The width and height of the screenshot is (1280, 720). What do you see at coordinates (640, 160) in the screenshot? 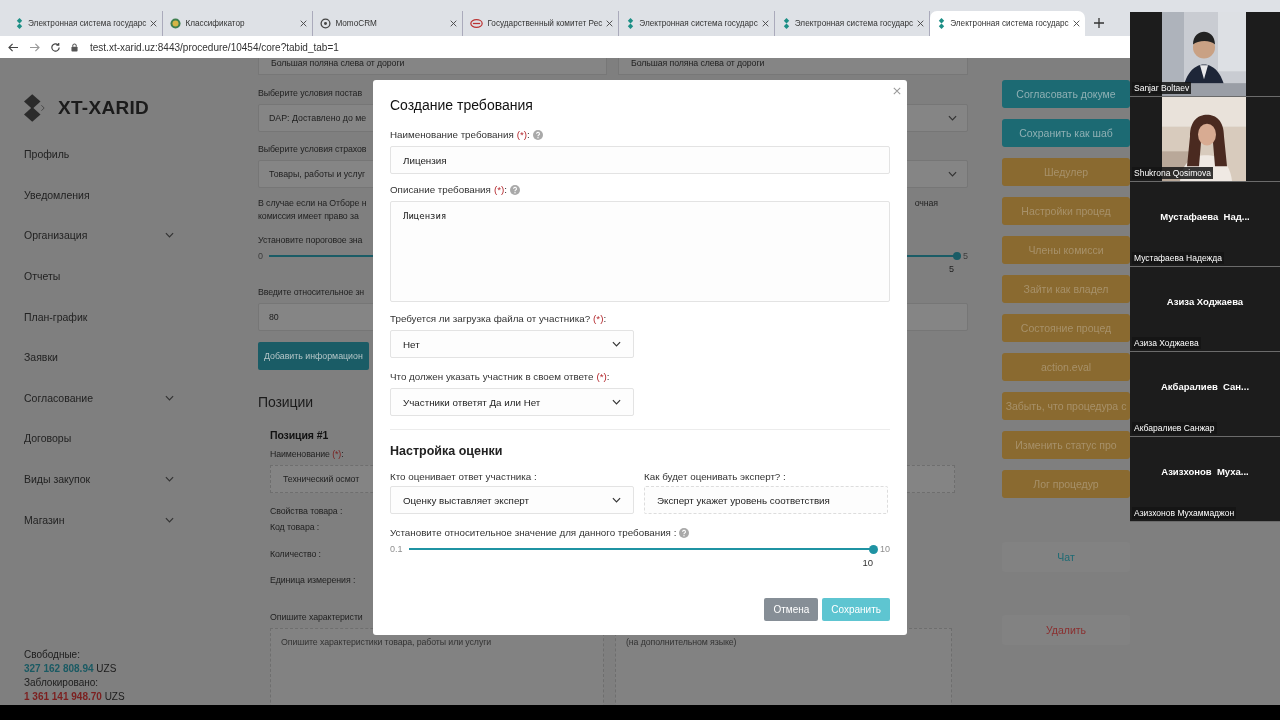
I see `input-field: Лицензия` at bounding box center [640, 160].